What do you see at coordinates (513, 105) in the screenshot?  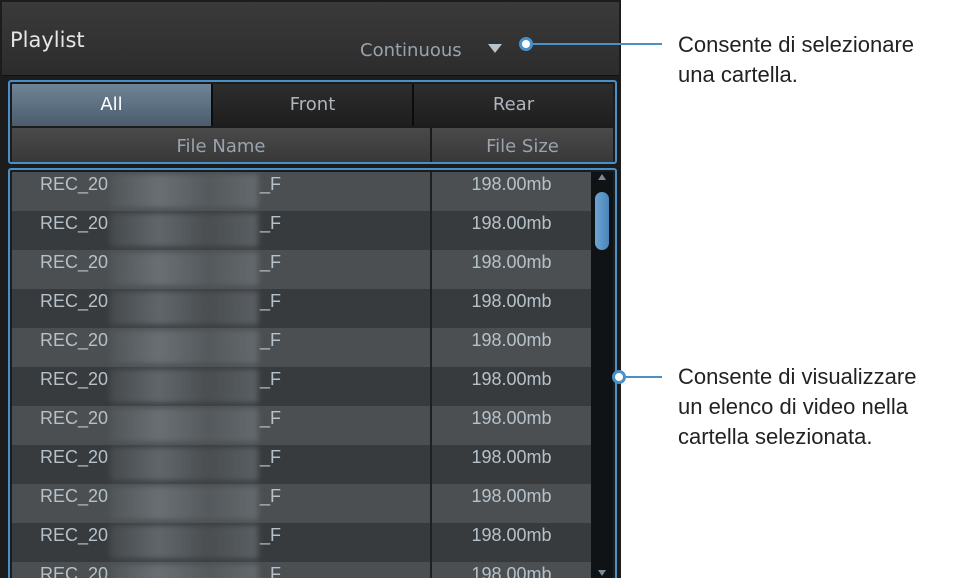 I see `tab-rear: Rear` at bounding box center [513, 105].